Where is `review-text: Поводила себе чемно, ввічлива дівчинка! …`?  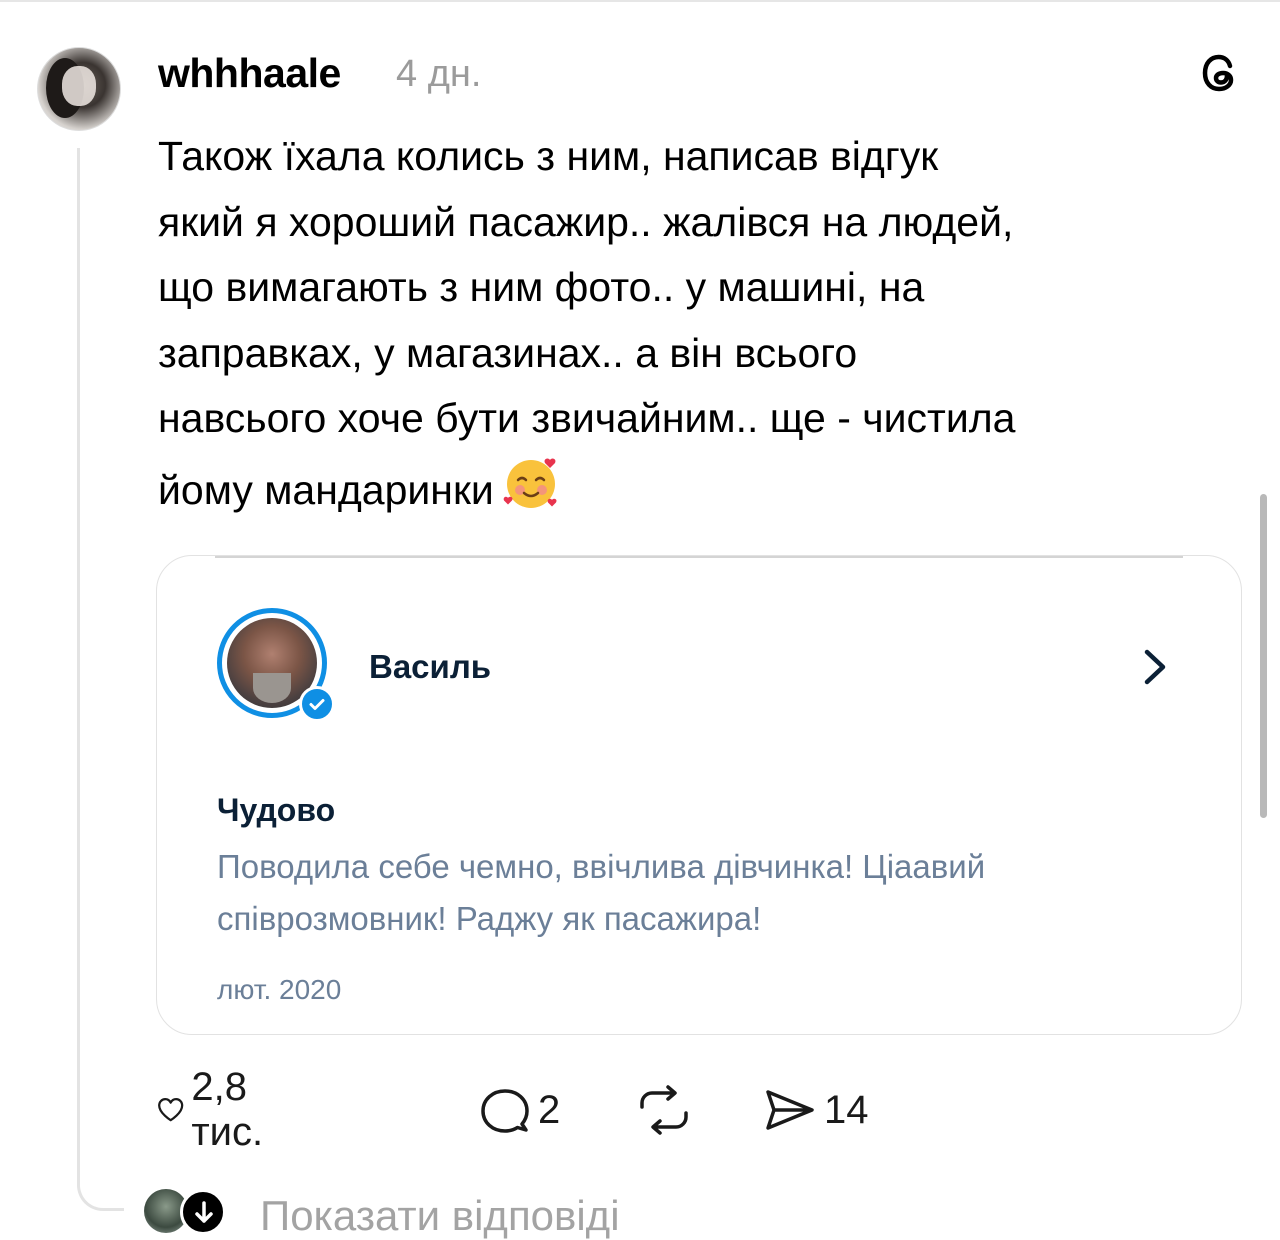 review-text: Поводила себе чемно, ввічлива дівчинка! … is located at coordinates (601, 892).